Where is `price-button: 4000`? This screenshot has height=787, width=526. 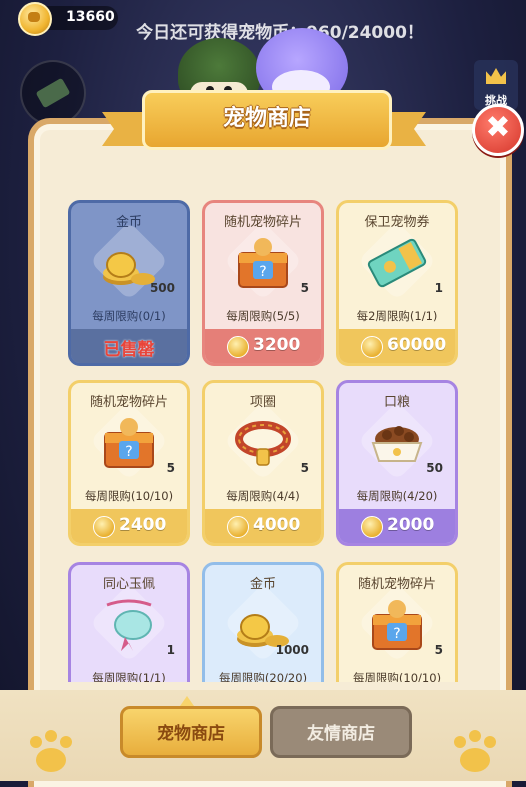 price-button: 4000 is located at coordinates (263, 526).